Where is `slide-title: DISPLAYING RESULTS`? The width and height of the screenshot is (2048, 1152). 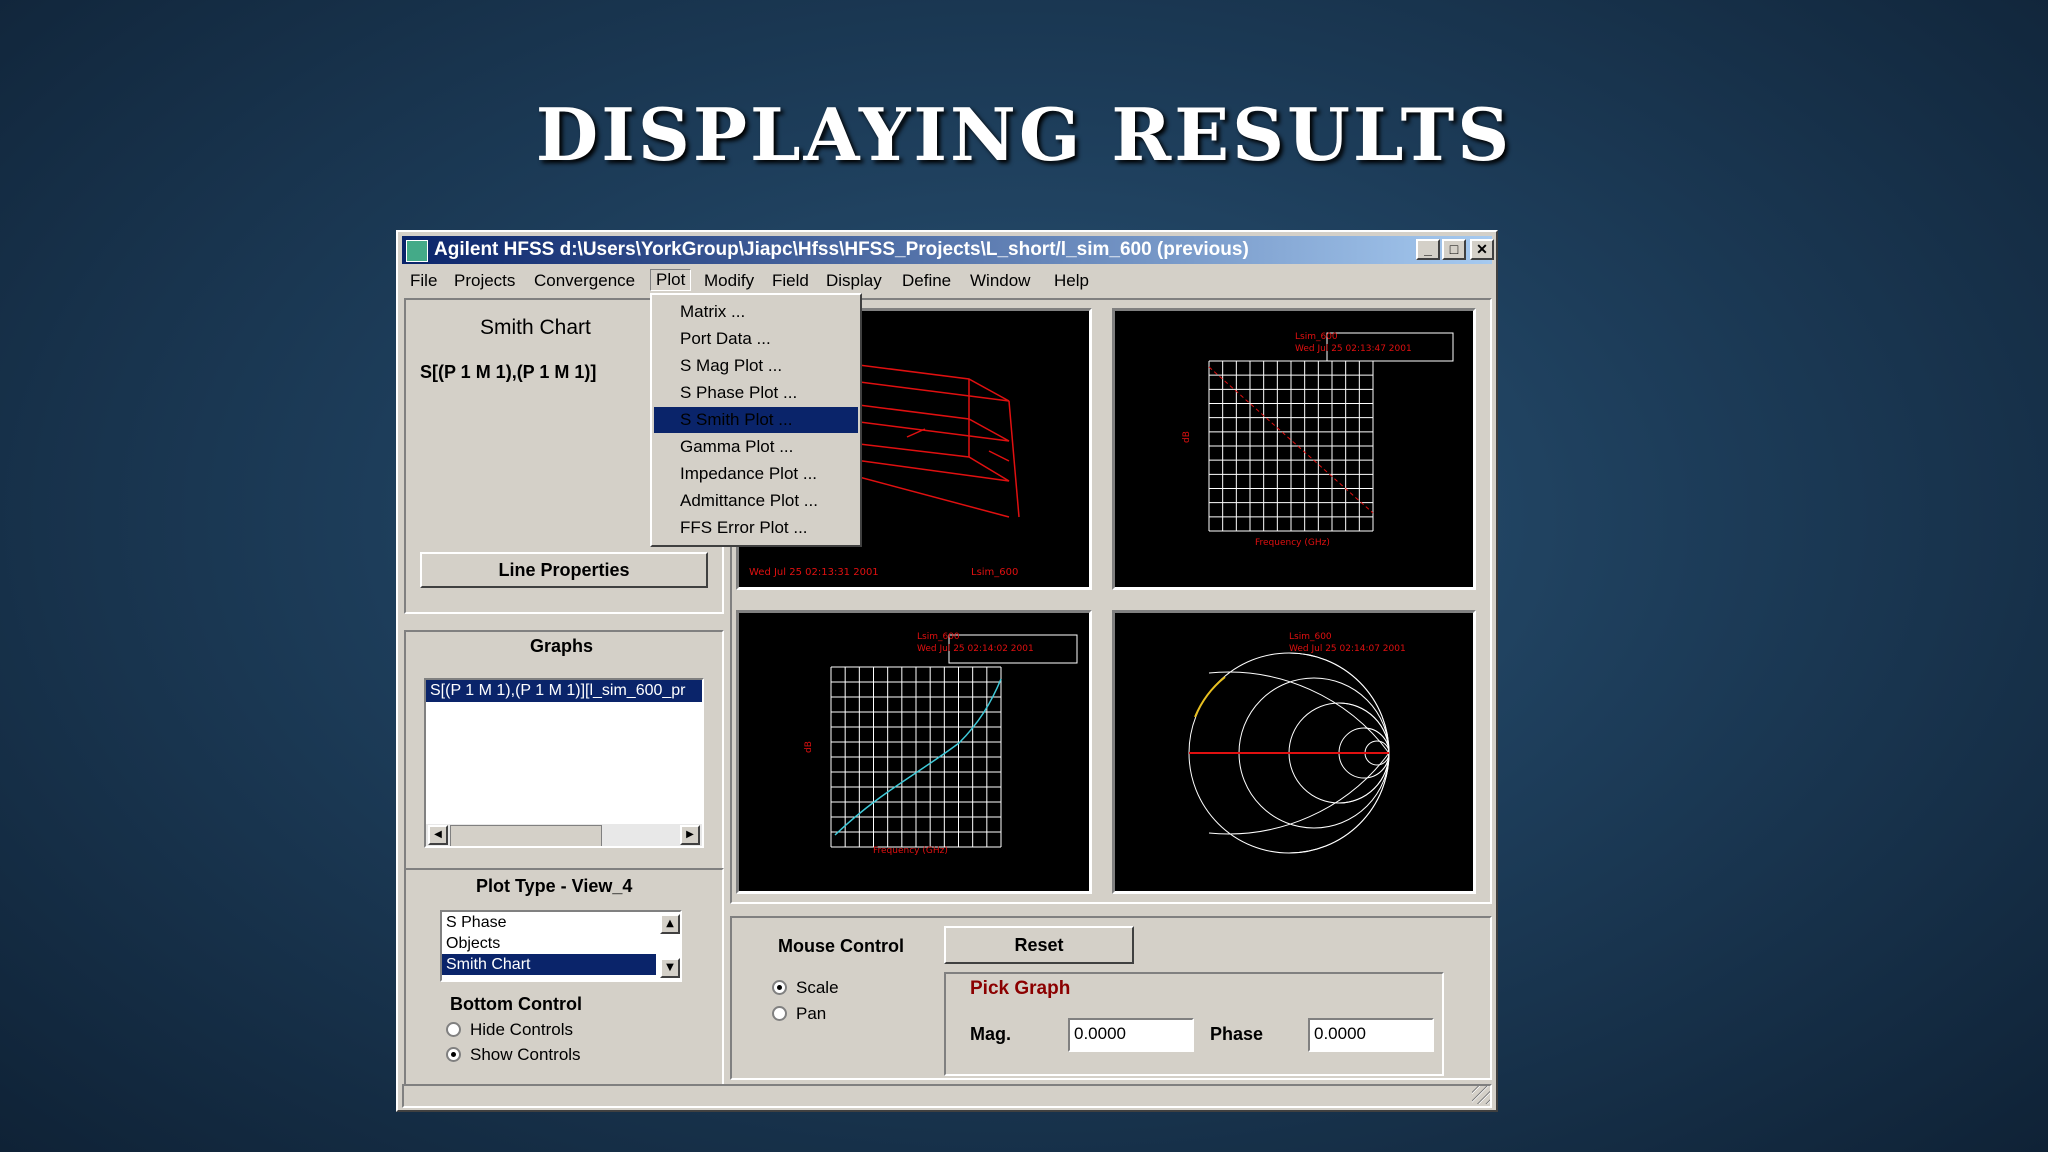 slide-title: DISPLAYING RESULTS is located at coordinates (1024, 134).